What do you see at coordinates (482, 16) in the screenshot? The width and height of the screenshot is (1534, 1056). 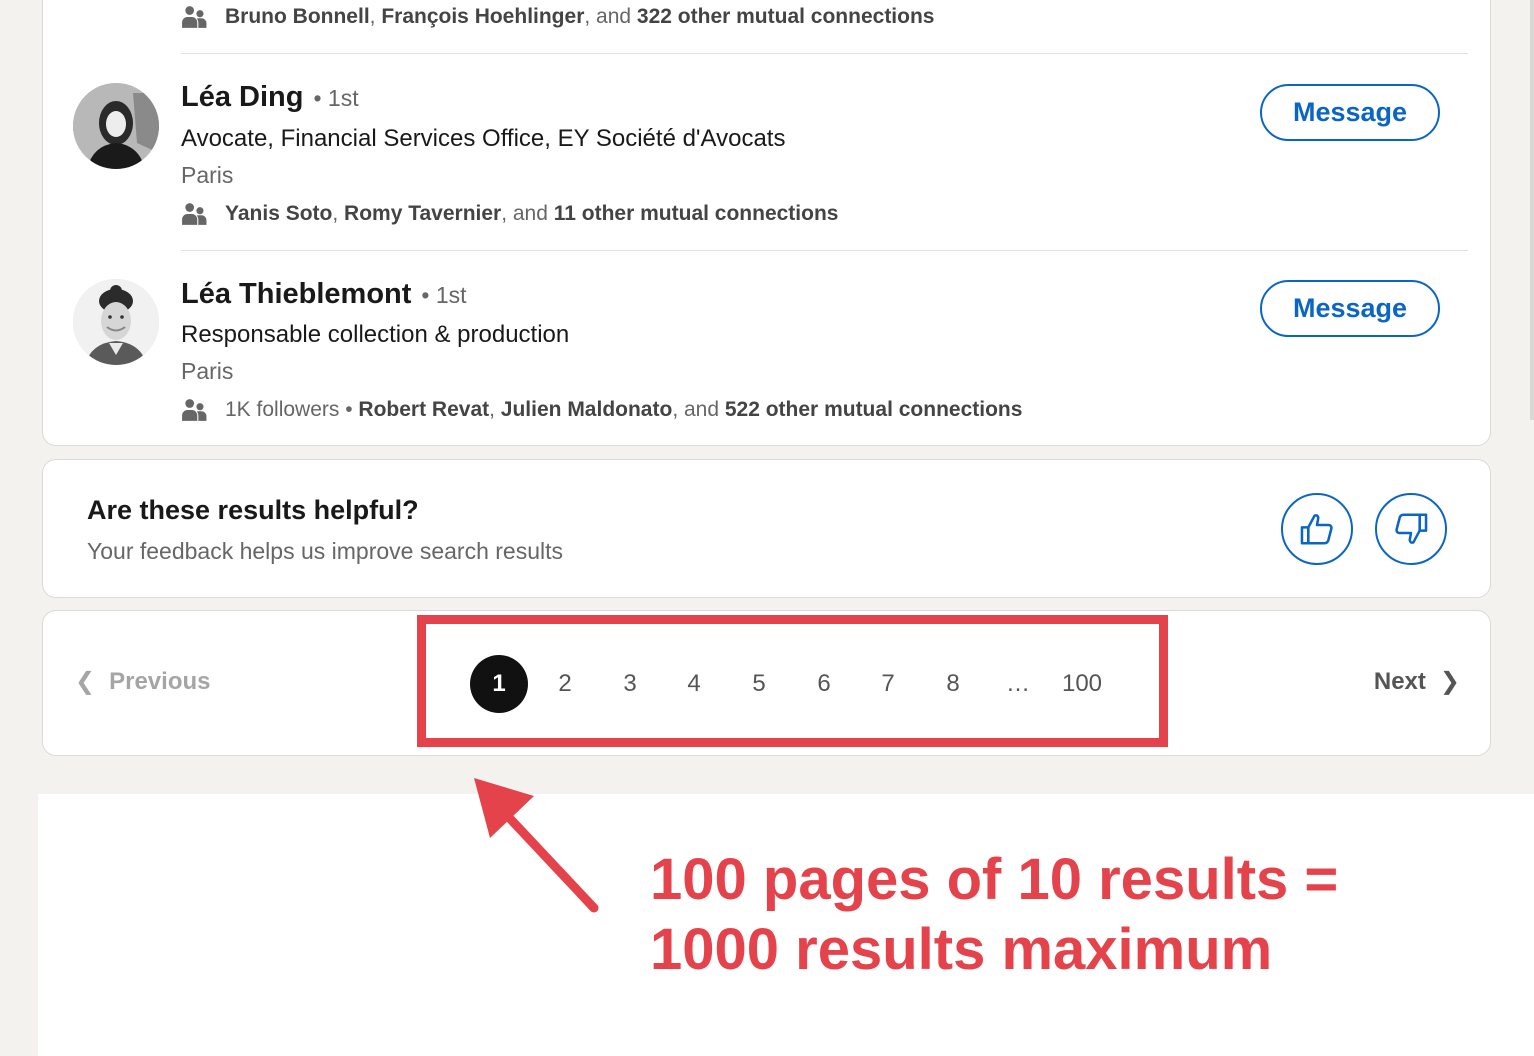 I see `mutual-name: François Hoehlinger` at bounding box center [482, 16].